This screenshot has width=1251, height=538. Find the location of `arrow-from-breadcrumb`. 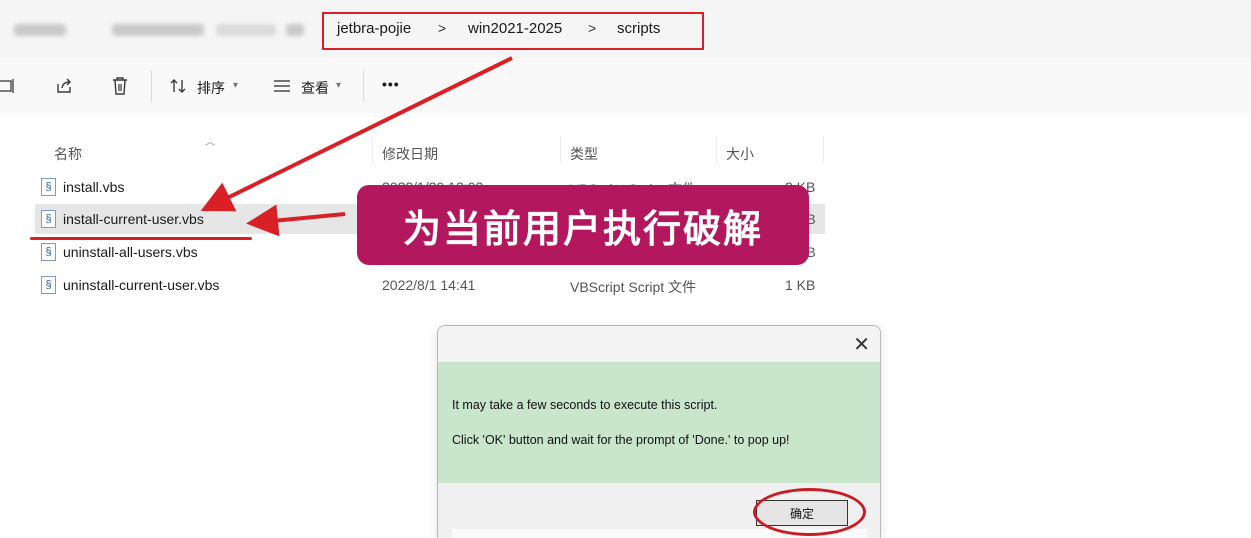

arrow-from-breadcrumb is located at coordinates (356, 134).